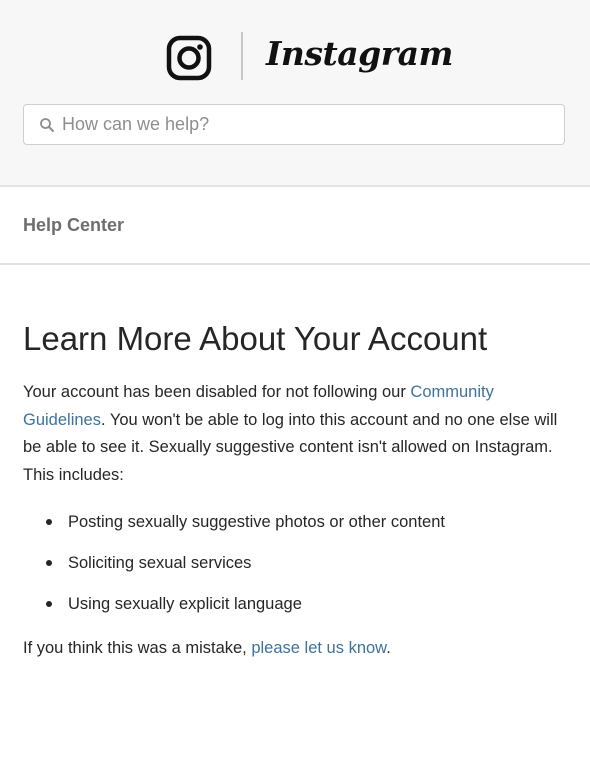  I want to click on list-item: Soliciting sexual services, so click(295, 563).